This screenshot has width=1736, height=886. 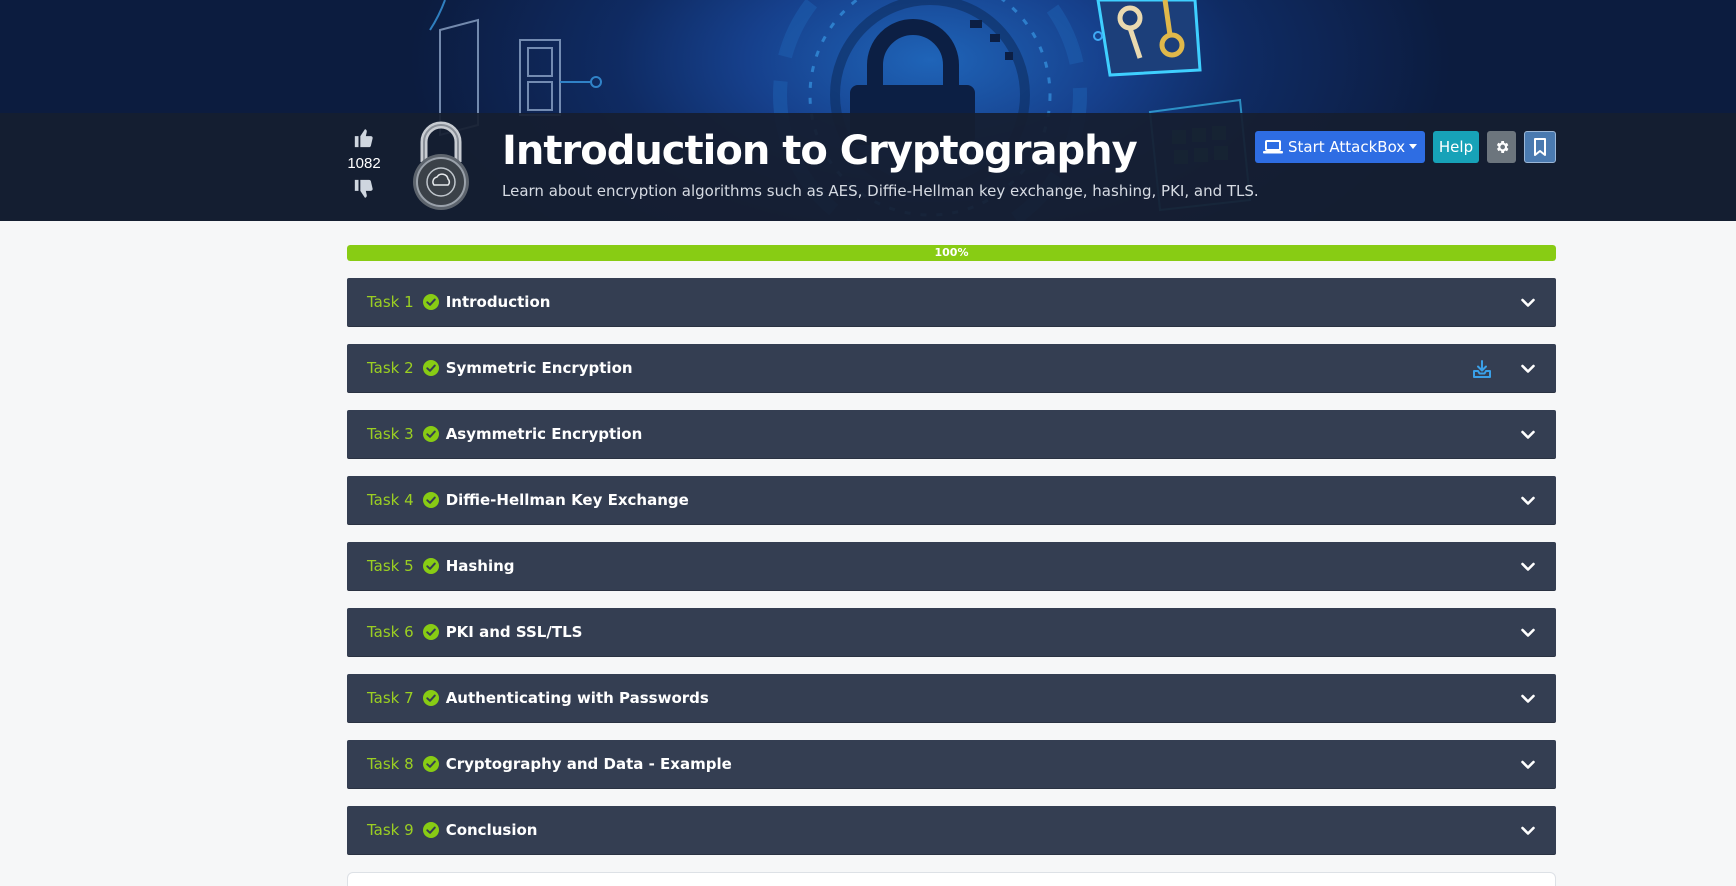 I want to click on task-header-8: Task 8 Cryptography and Data - Example, so click(x=951, y=764).